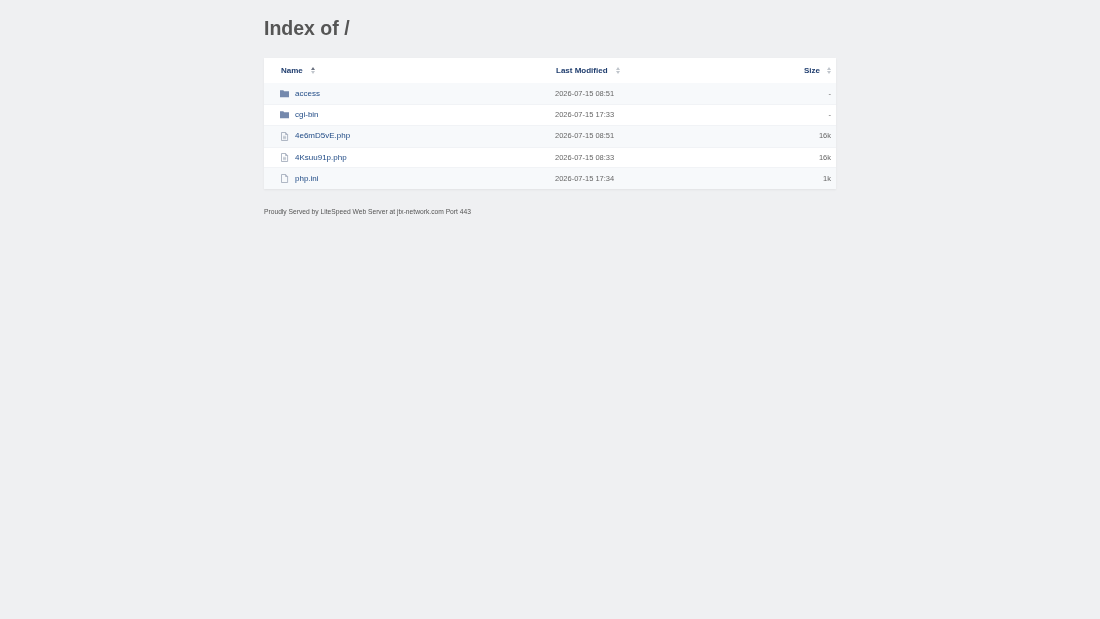  Describe the element at coordinates (307, 114) in the screenshot. I see `file-name-link: cgi-bin` at that location.